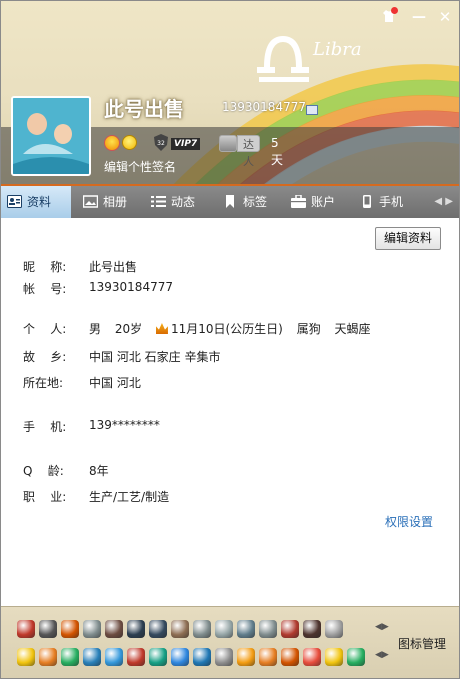  I want to click on permission-settings-link: 权限设置, so click(409, 521).